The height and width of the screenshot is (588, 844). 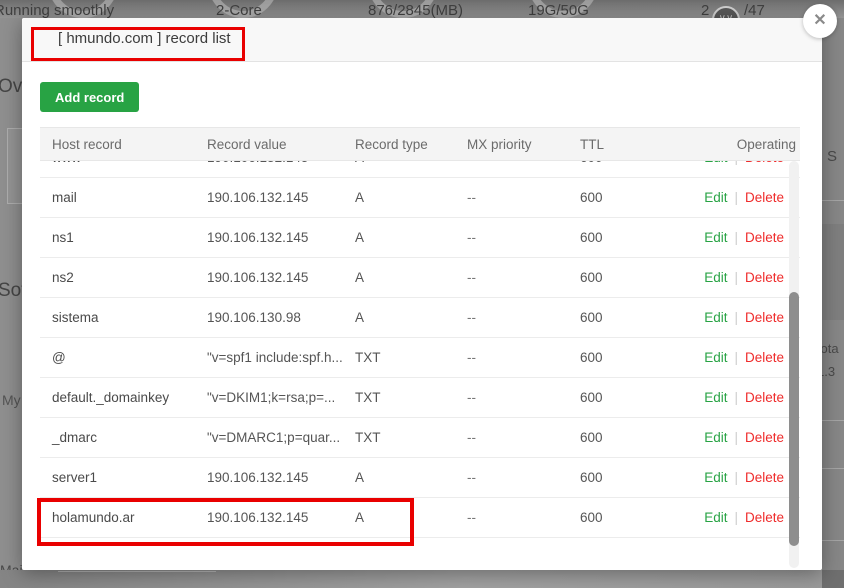 I want to click on column-header: MX priority, so click(x=499, y=144).